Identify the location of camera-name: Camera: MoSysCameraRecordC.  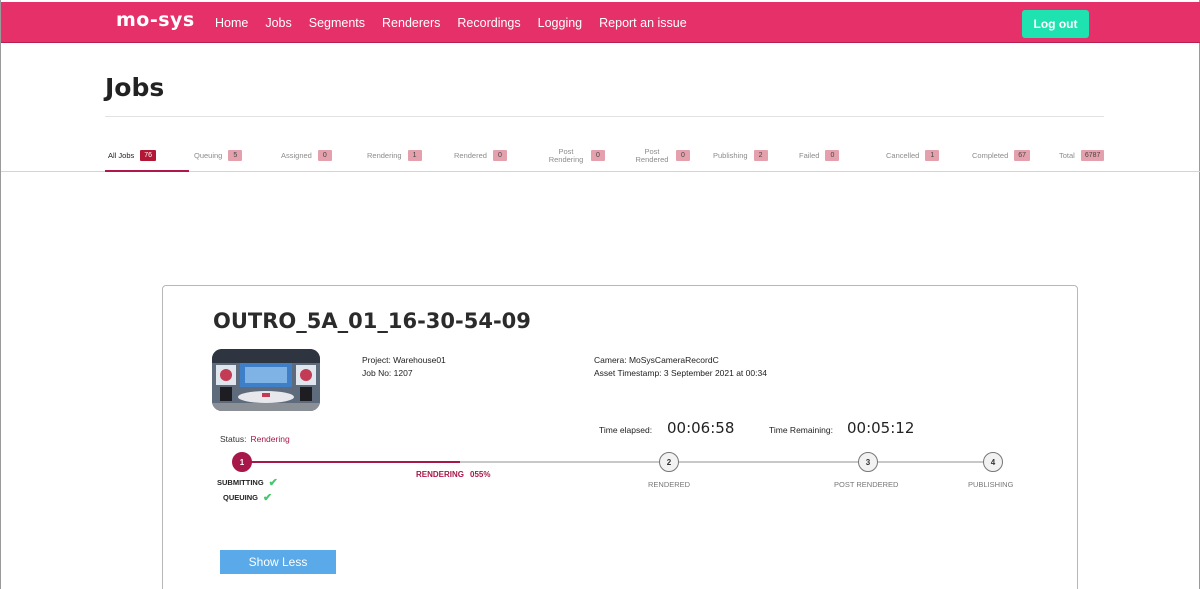
(656, 360).